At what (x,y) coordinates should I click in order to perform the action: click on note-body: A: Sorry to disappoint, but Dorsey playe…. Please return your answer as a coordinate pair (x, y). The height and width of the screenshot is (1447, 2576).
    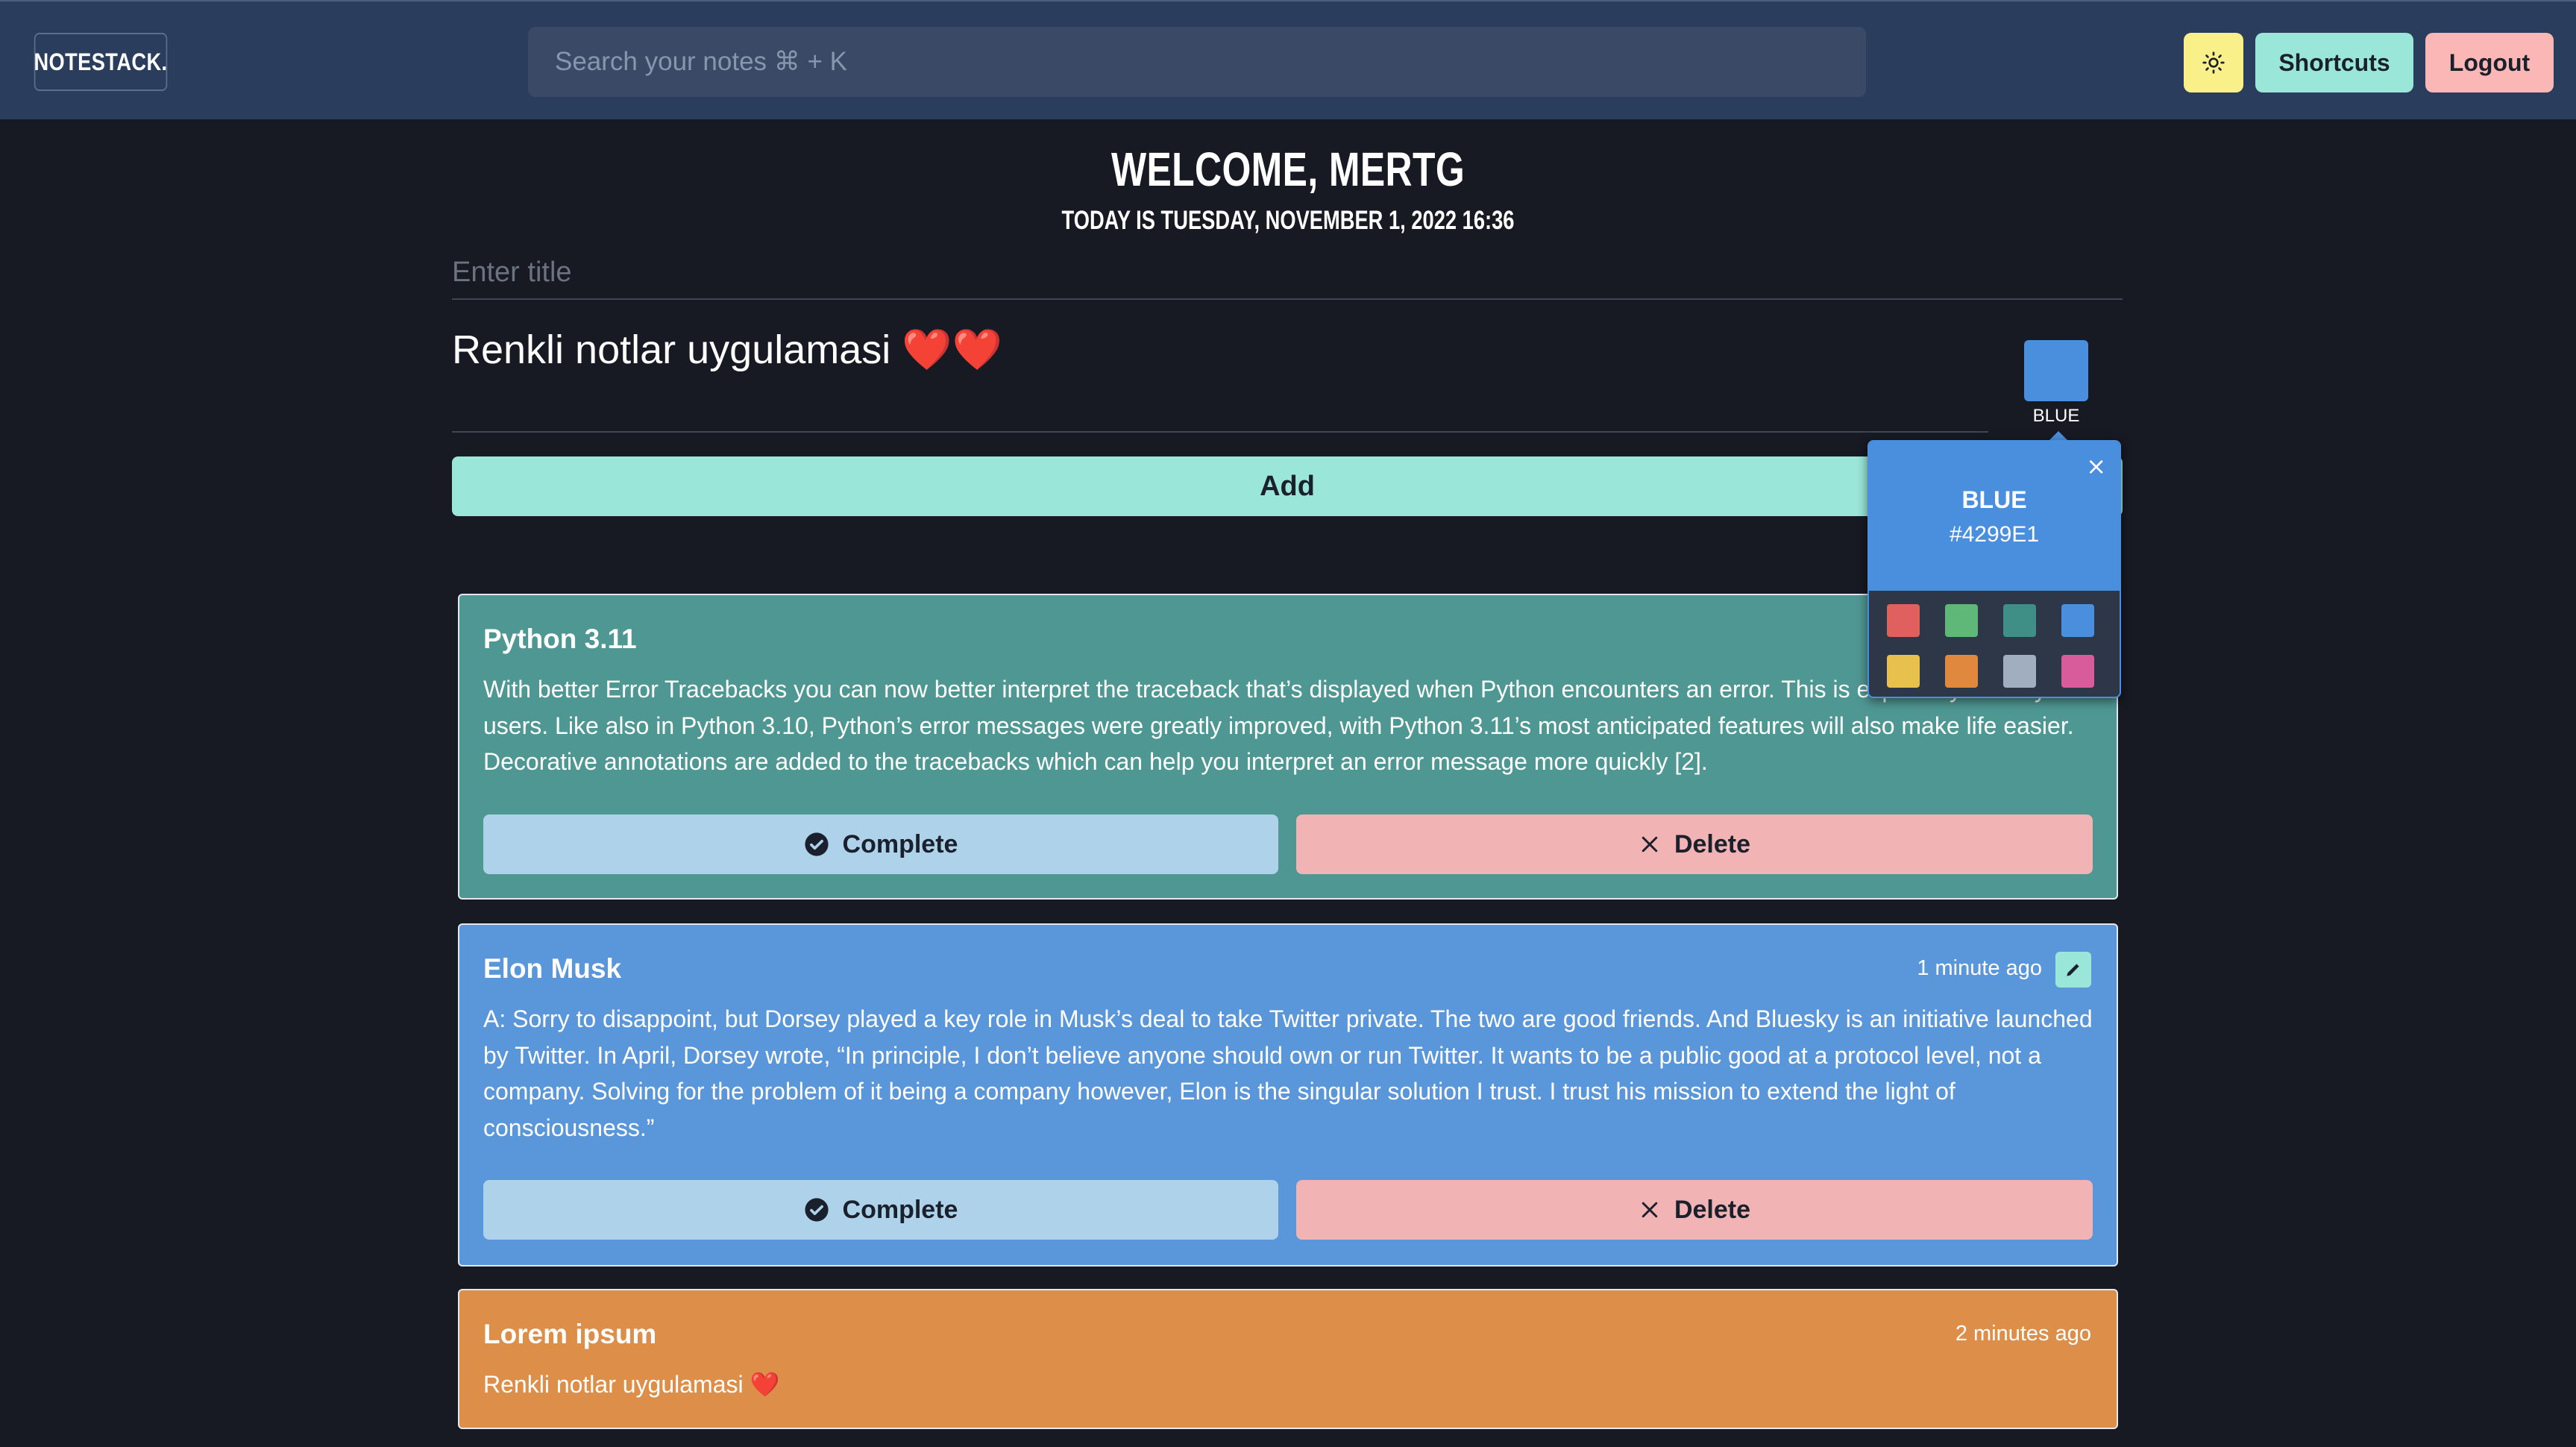
    Looking at the image, I should click on (1288, 1073).